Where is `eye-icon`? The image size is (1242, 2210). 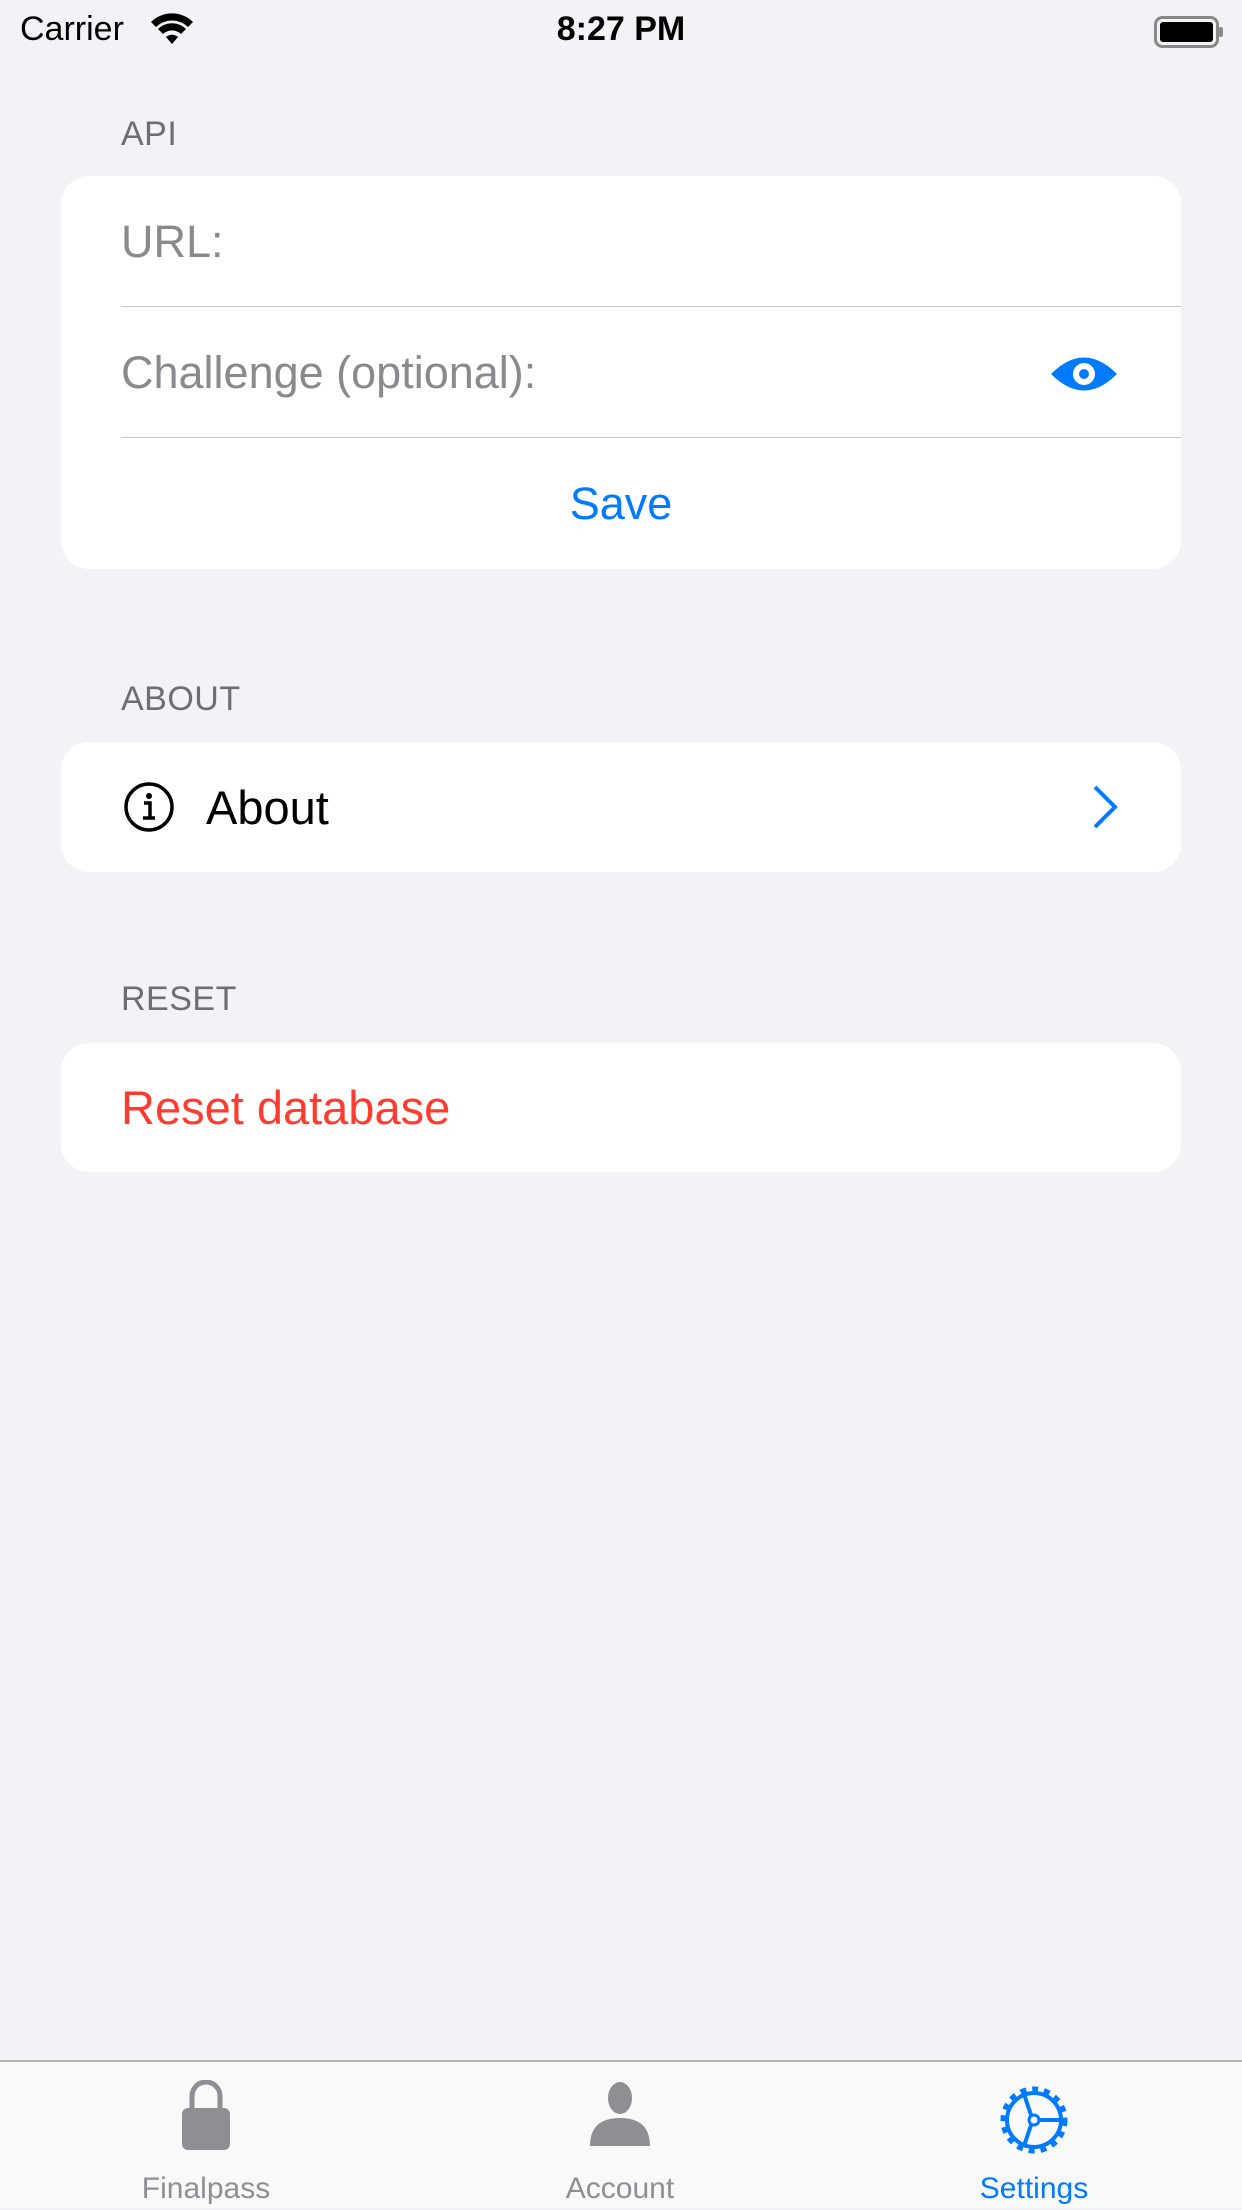 eye-icon is located at coordinates (1084, 374).